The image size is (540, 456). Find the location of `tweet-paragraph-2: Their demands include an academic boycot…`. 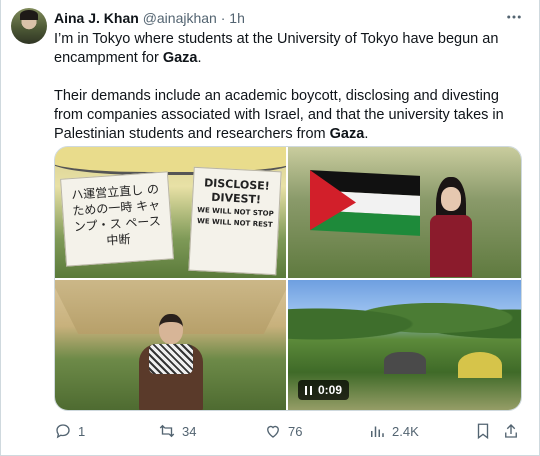

tweet-paragraph-2: Their demands include an academic boycot… is located at coordinates (279, 115).